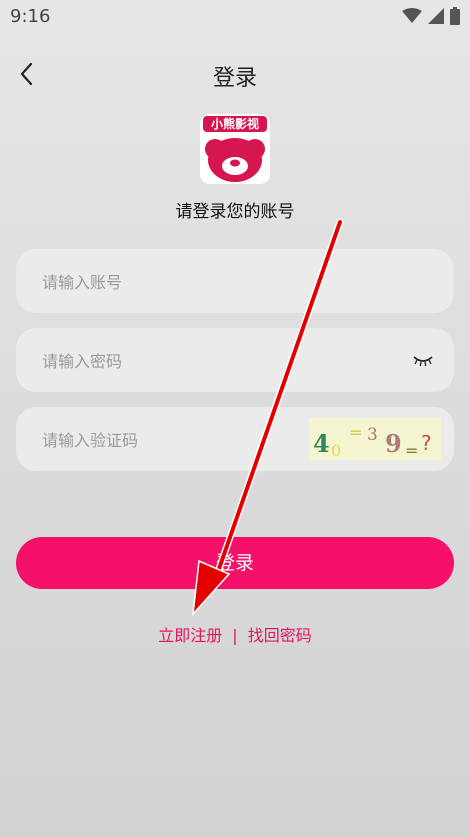  What do you see at coordinates (436, 16) in the screenshot?
I see `signal-icon` at bounding box center [436, 16].